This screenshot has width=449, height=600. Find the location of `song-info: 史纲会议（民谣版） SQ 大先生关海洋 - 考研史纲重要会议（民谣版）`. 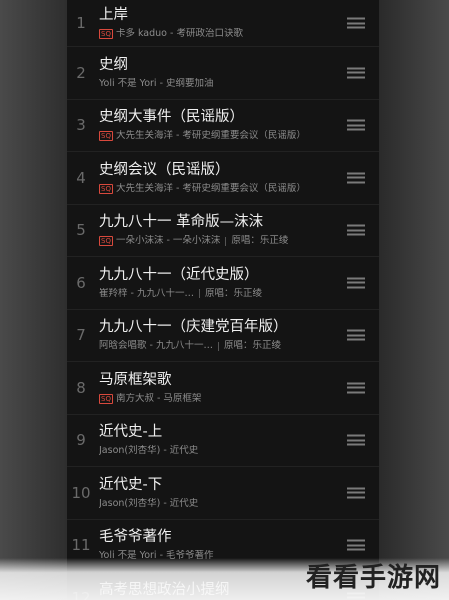

song-info: 史纲会议（民谣版） SQ 大先生关海洋 - 考研史纲重要会议（民谣版） is located at coordinates (219, 178).